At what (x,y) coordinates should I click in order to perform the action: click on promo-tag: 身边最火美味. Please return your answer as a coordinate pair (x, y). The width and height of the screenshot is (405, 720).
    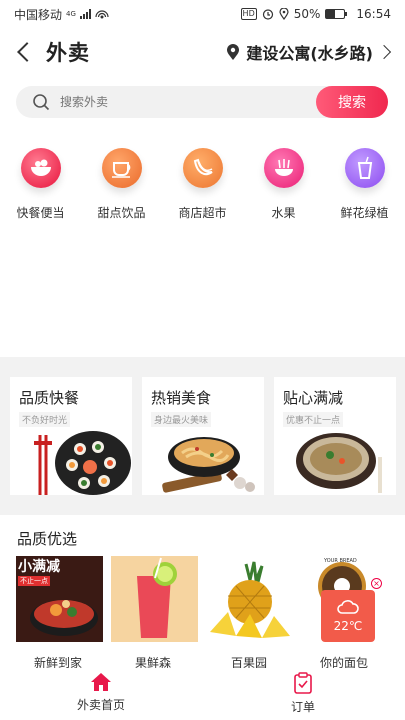
    Looking at the image, I should click on (181, 419).